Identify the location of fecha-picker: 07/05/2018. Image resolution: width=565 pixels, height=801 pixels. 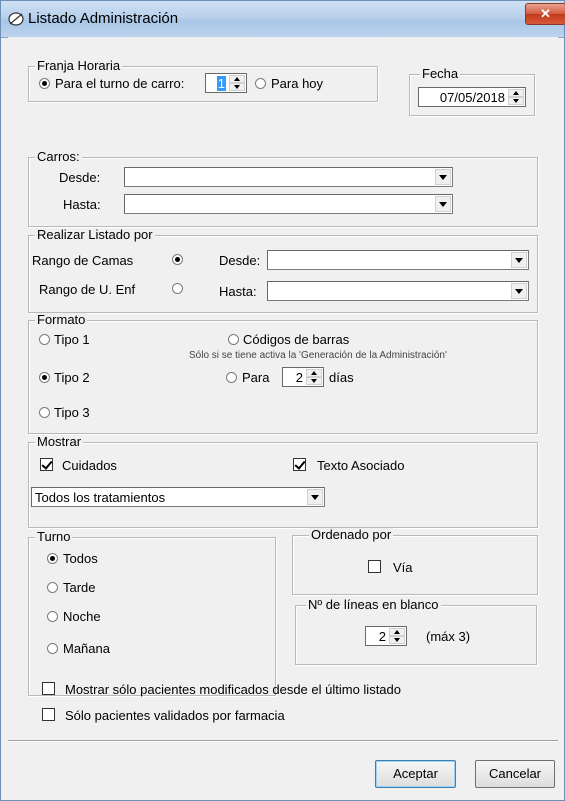
(472, 97).